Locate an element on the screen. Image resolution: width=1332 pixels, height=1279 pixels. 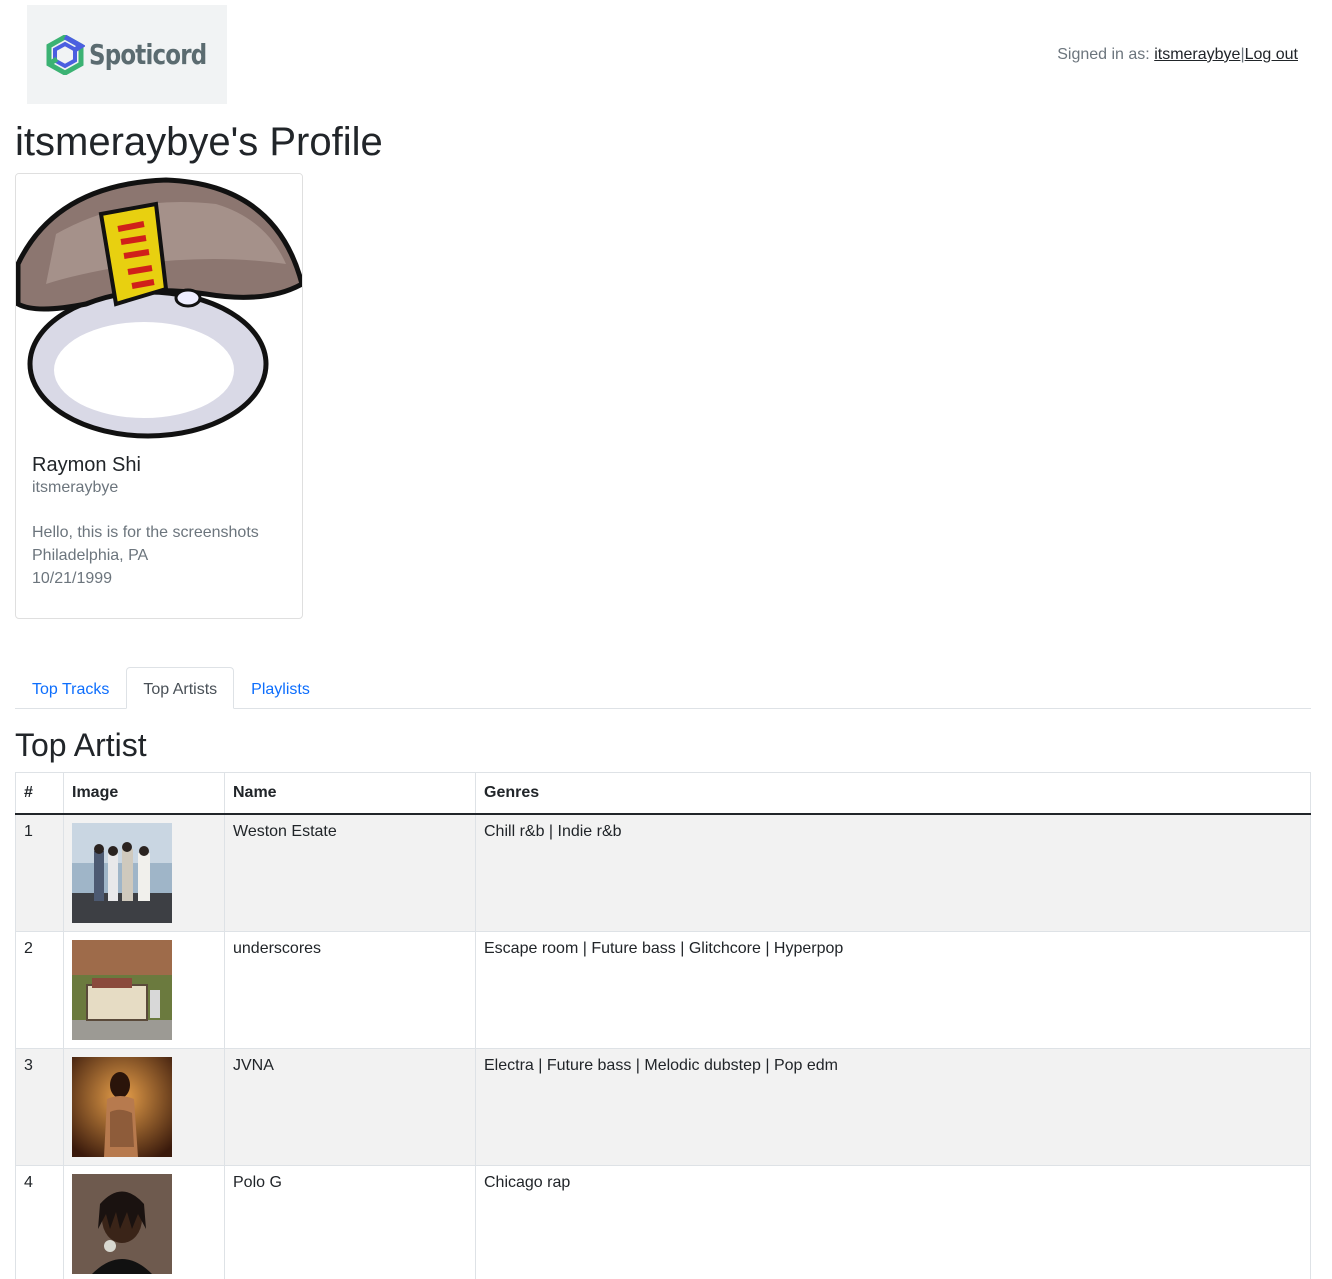
header-rank: # is located at coordinates (39, 793).